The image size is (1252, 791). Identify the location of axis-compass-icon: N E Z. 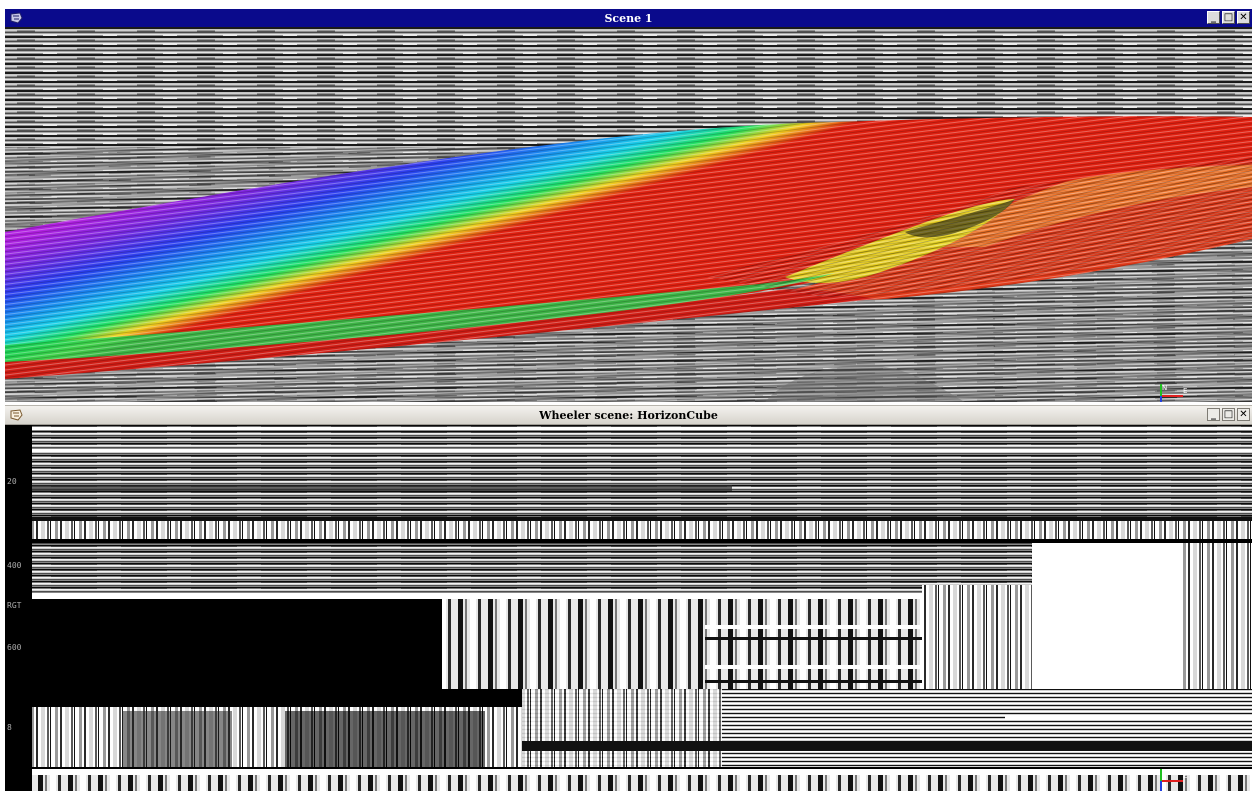
(1173, 393).